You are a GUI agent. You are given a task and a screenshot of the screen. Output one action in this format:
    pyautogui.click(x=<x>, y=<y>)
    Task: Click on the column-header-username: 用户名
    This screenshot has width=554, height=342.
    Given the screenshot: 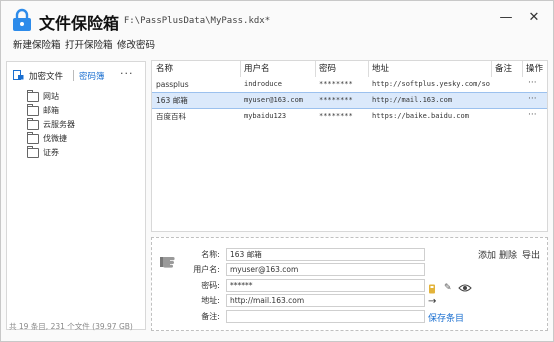 What is the action you would take?
    pyautogui.click(x=257, y=69)
    